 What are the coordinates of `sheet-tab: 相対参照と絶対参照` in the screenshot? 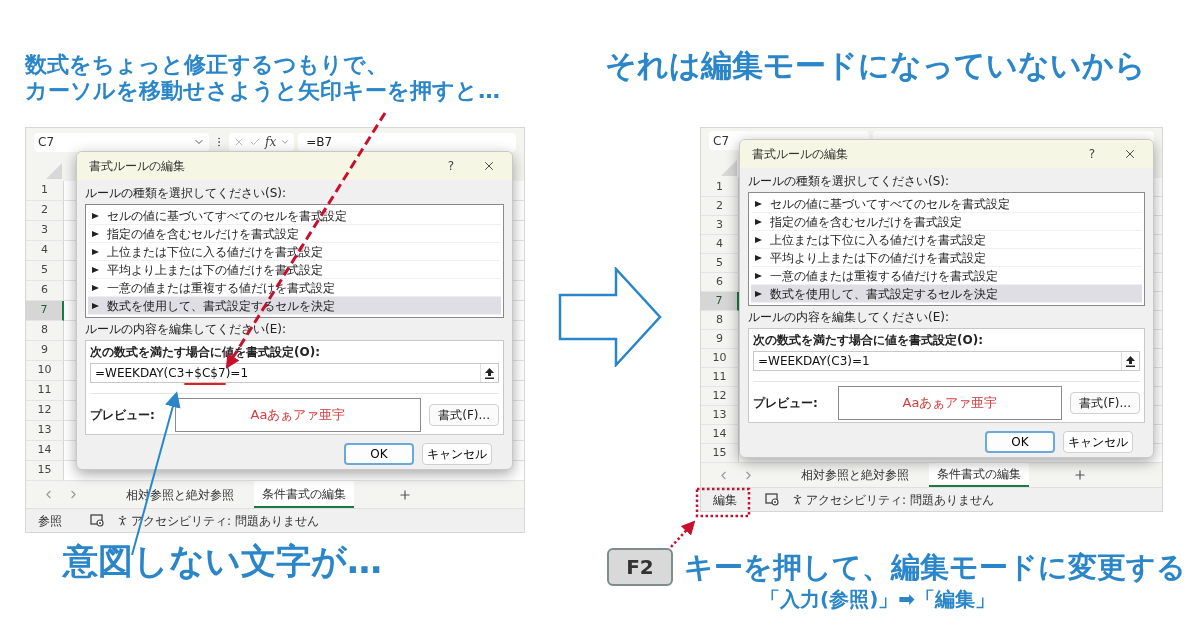 It's located at (855, 475).